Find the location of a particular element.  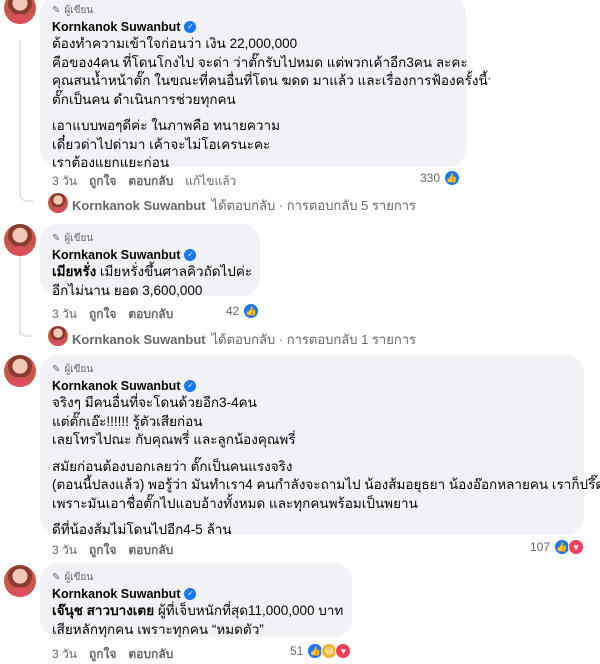

comment-line: เสียหลักทุกคน เพราะทุกคน “หมดตัว” is located at coordinates (158, 629).